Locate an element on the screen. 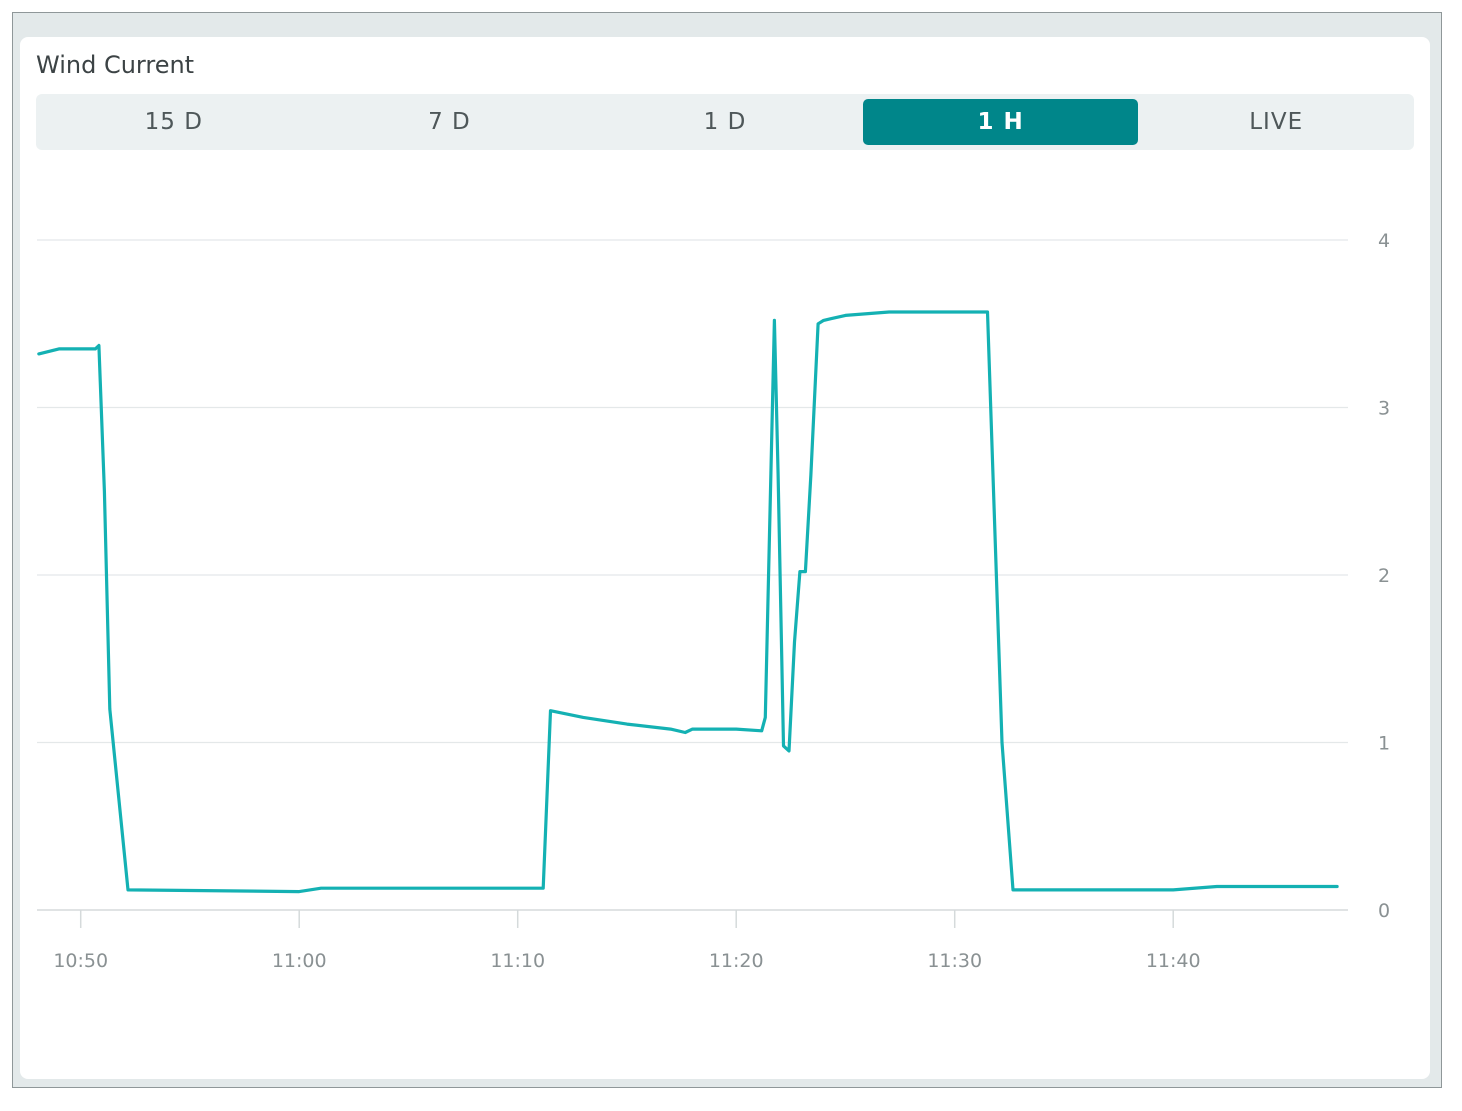 Image resolution: width=1462 pixels, height=1111 pixels. x-tick-label: 11:20 is located at coordinates (736, 961).